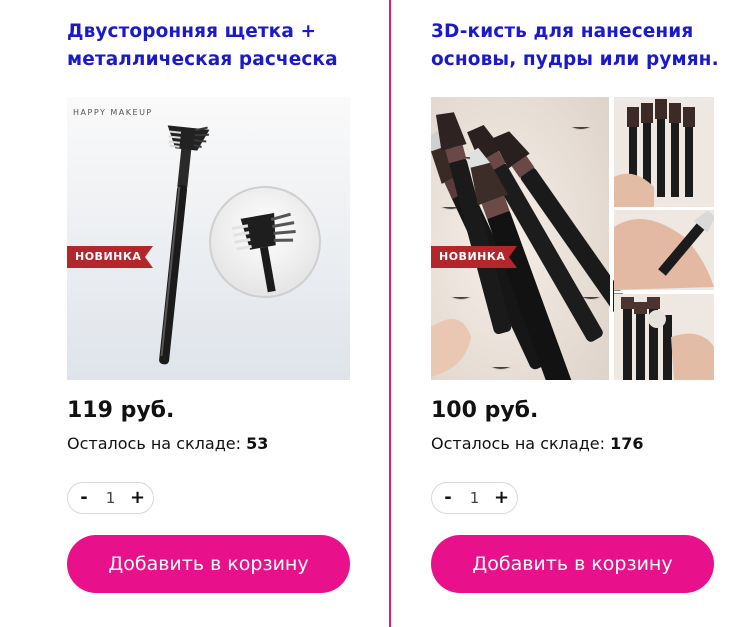 This screenshot has width=746, height=627. I want to click on column-divider, so click(390, 313).